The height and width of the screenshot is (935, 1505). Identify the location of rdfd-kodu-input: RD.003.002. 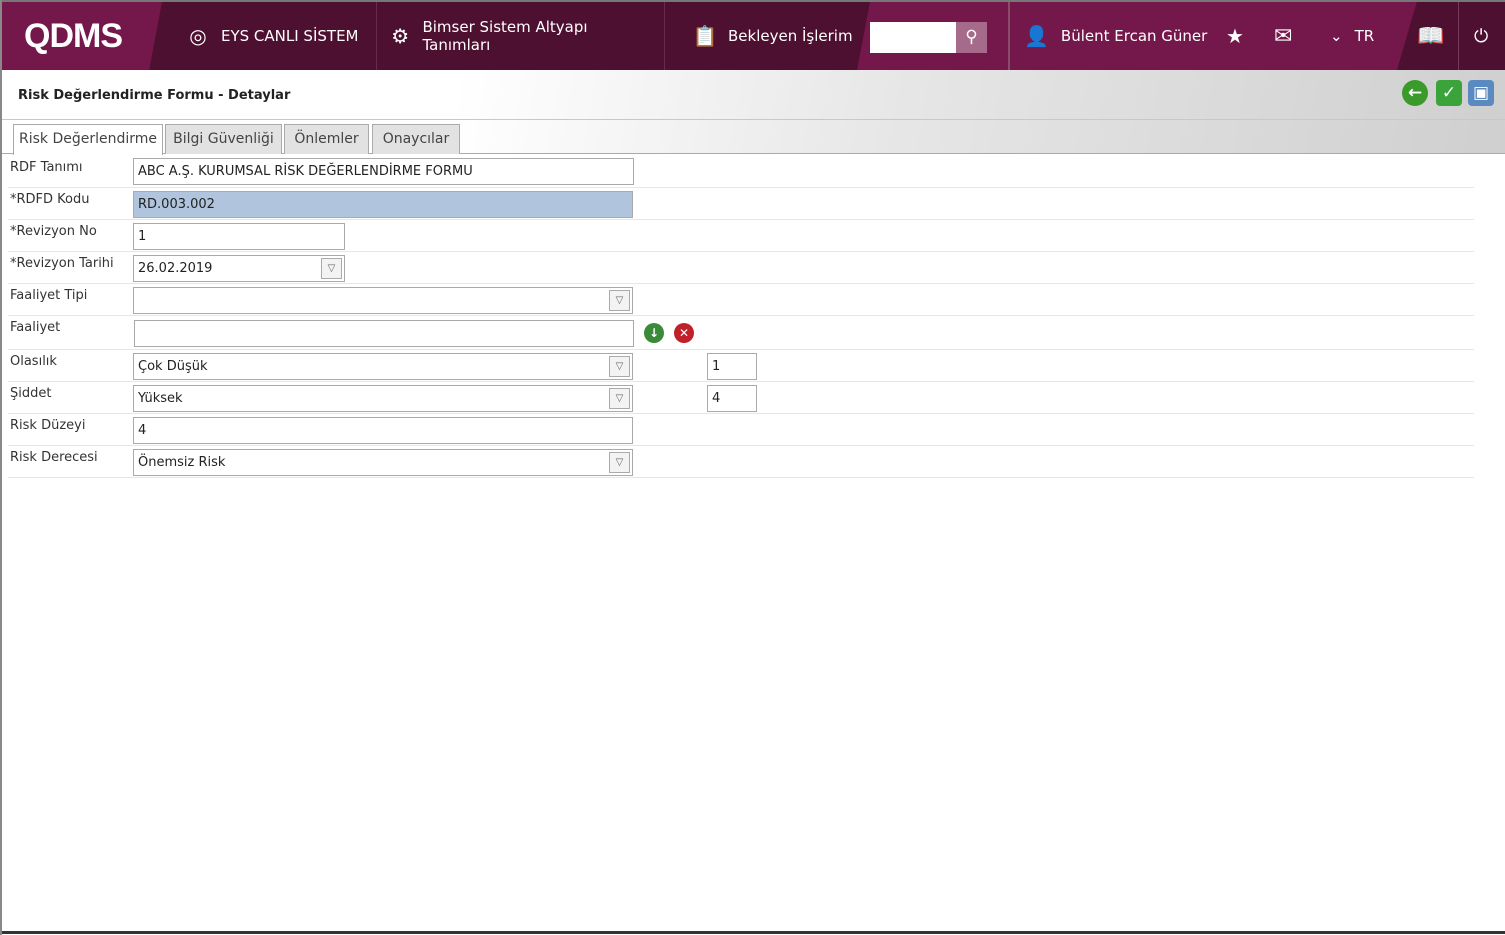
(383, 204).